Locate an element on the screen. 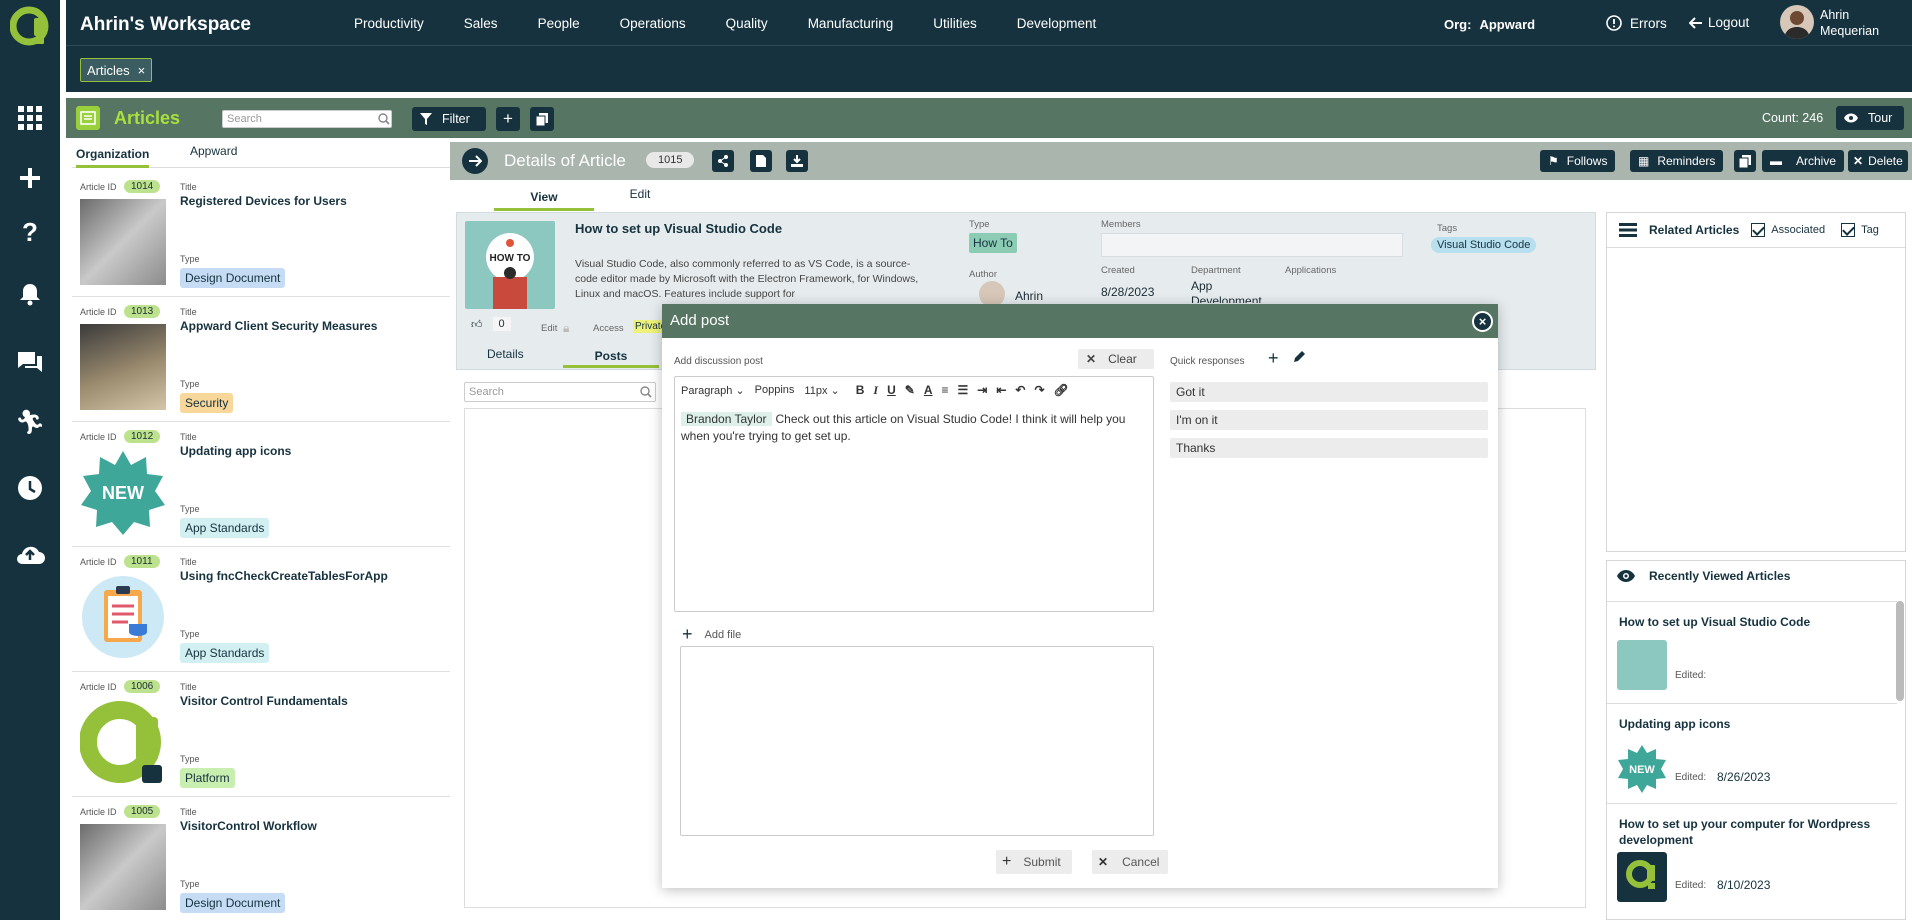 This screenshot has width=1912, height=920. associated-checkbox is located at coordinates (1758, 230).